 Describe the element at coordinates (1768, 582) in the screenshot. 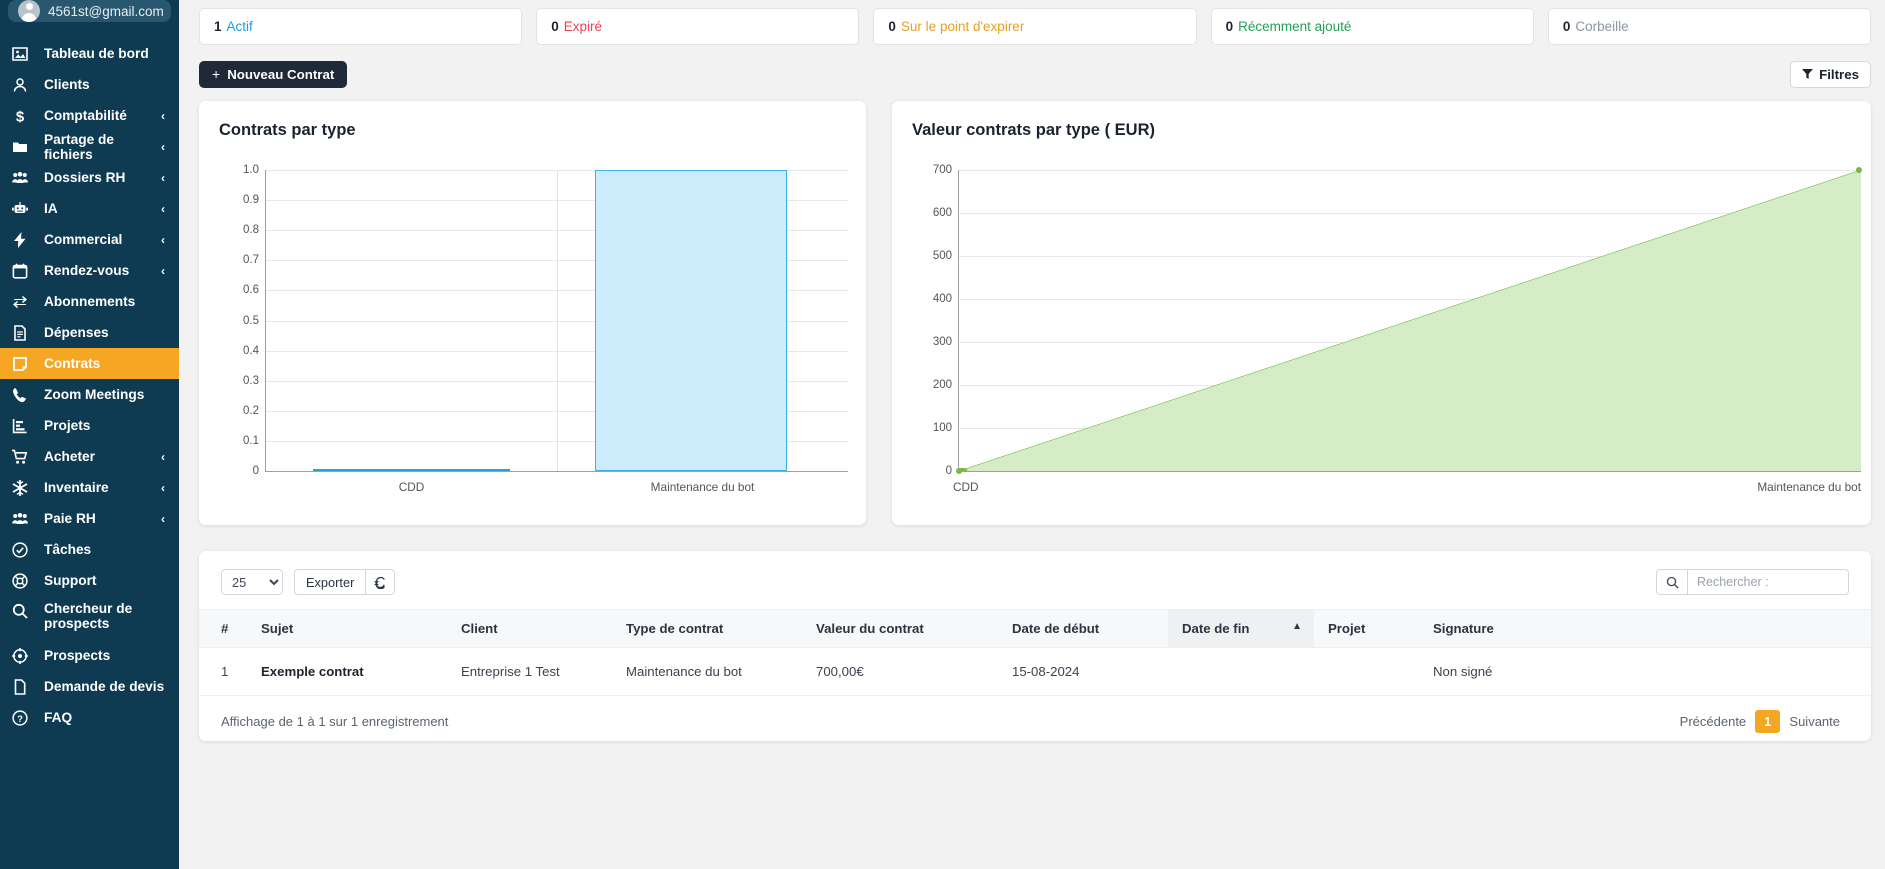

I see `search-input` at that location.